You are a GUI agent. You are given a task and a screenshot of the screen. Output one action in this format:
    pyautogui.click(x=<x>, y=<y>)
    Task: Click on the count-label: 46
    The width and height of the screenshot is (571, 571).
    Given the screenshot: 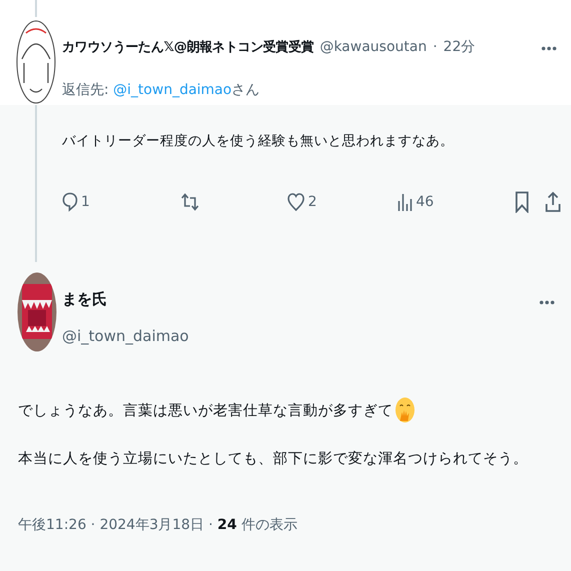 What is the action you would take?
    pyautogui.click(x=425, y=202)
    